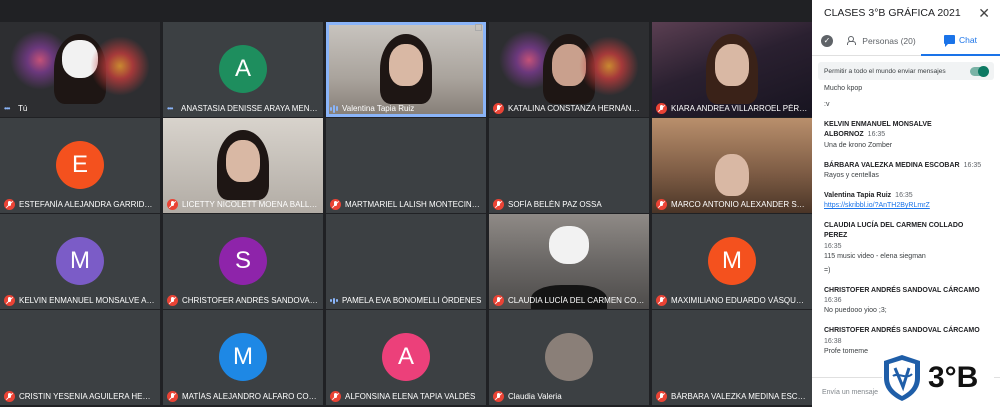 The image size is (1000, 407). Describe the element at coordinates (902, 378) in the screenshot. I see `shield-logo-icon` at that location.